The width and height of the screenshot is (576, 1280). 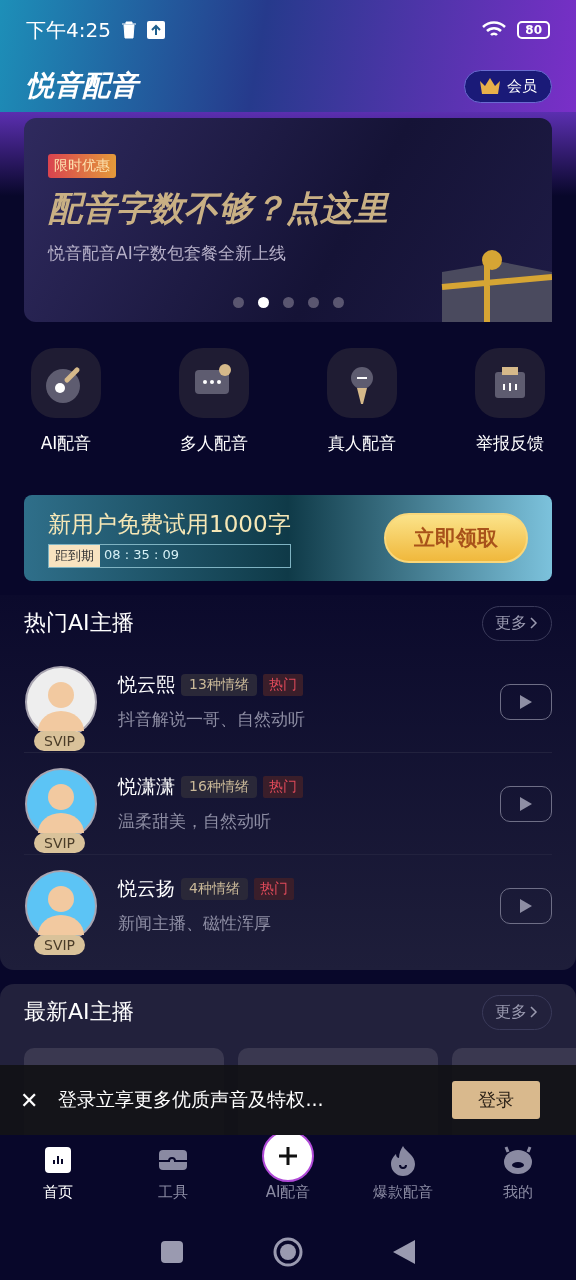 I want to click on limited-offer-tag: 限时优惠, so click(x=82, y=166).